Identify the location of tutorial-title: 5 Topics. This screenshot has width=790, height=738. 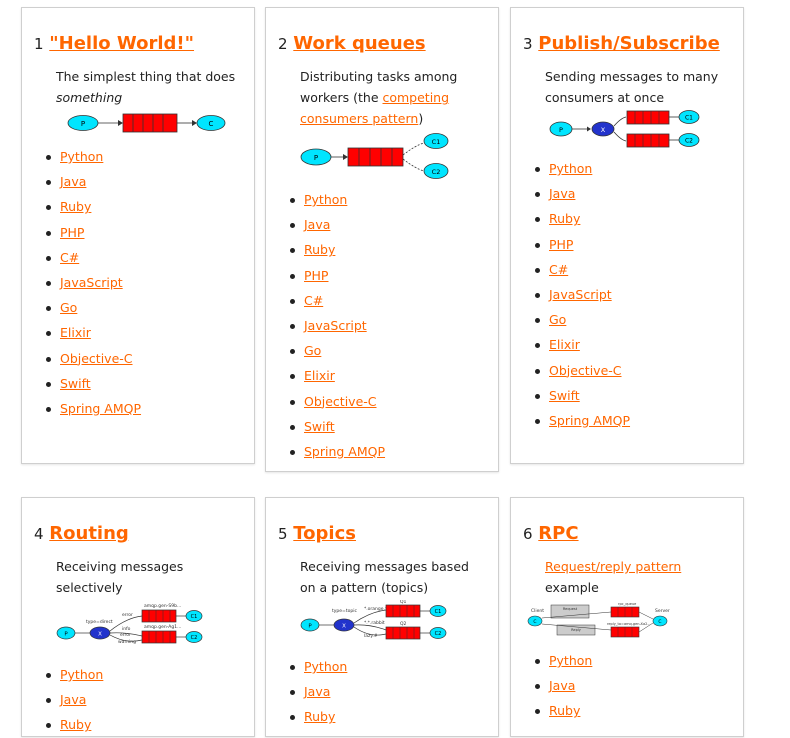
(383, 534).